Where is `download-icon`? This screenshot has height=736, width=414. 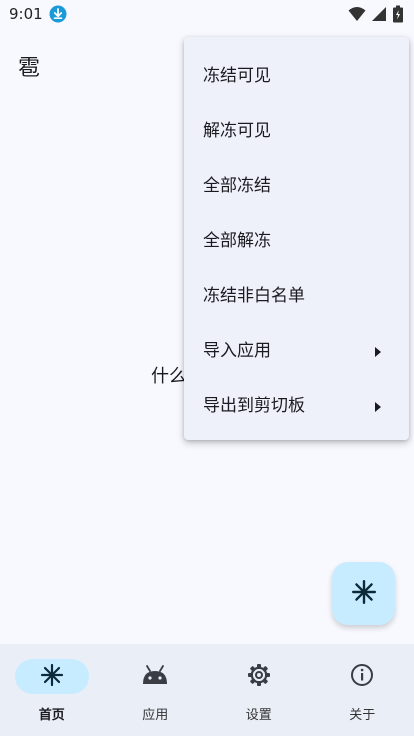 download-icon is located at coordinates (58, 14).